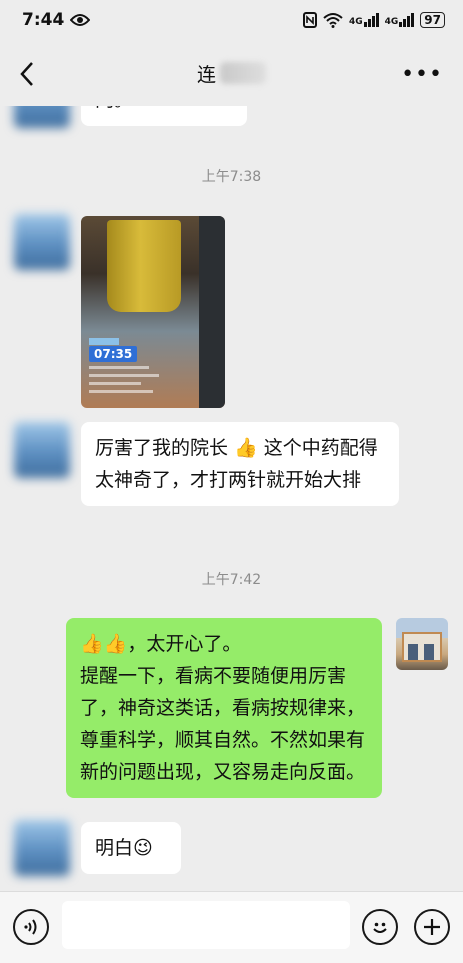  Describe the element at coordinates (309, 20) in the screenshot. I see `nfc-icon` at that location.